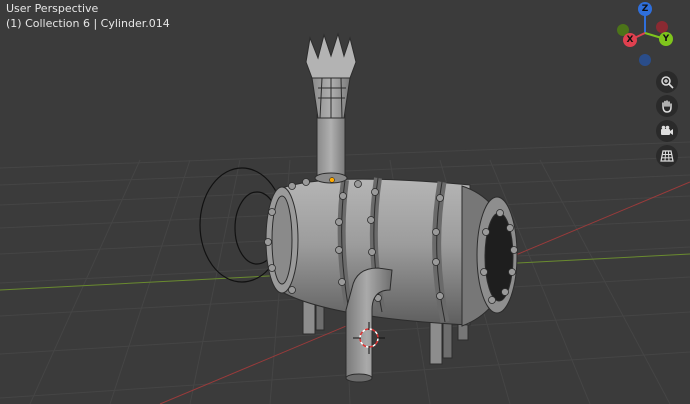 The height and width of the screenshot is (404, 690). I want to click on hand-icon, so click(667, 106).